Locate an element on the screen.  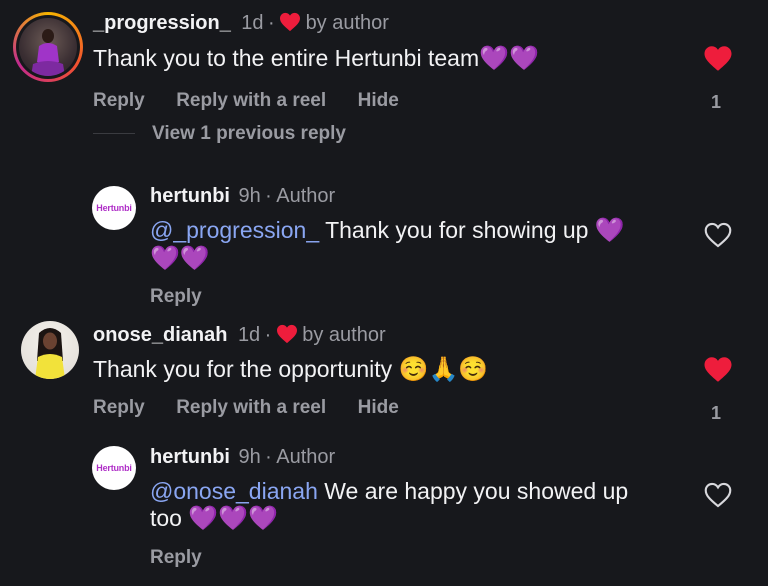
comment-username: onose_dianah is located at coordinates (160, 335).